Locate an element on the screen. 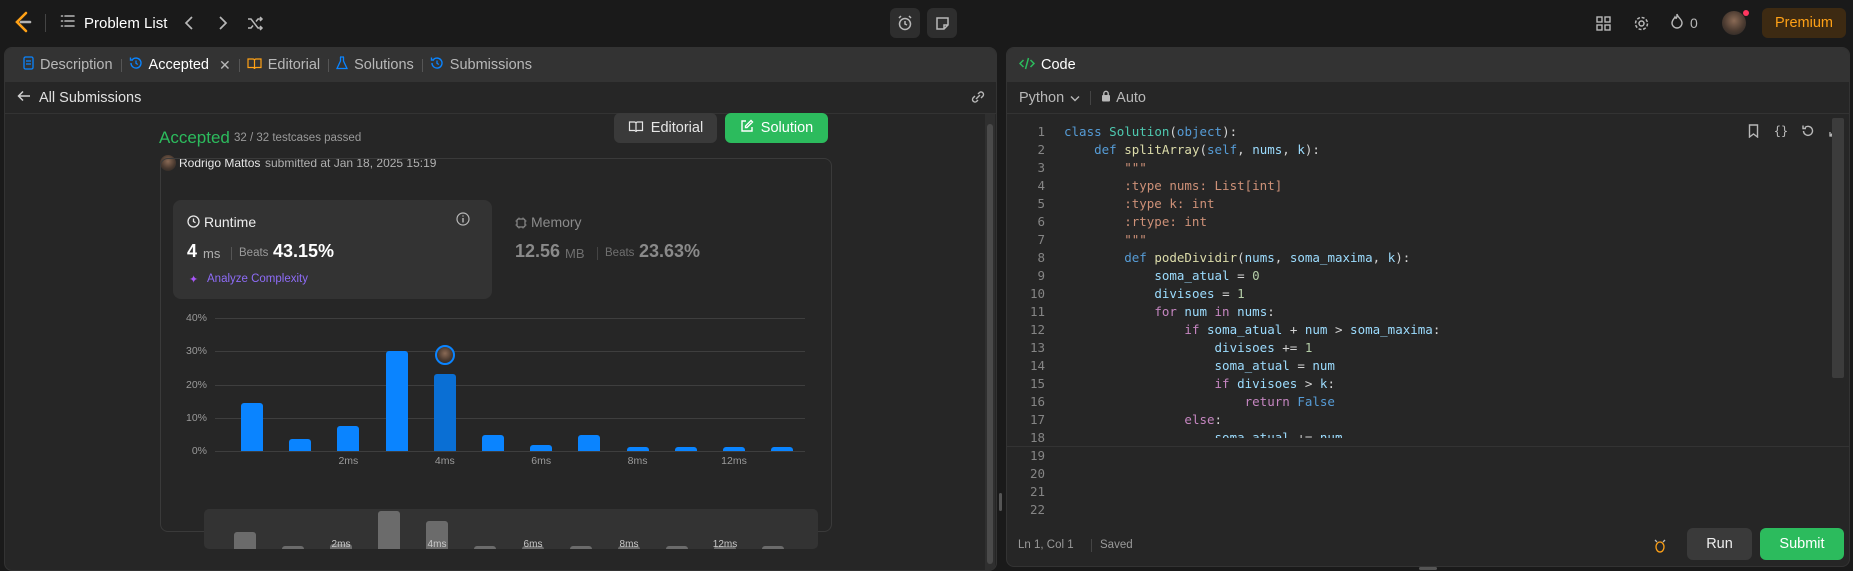  code-tab-bar: Code is located at coordinates (1428, 65).